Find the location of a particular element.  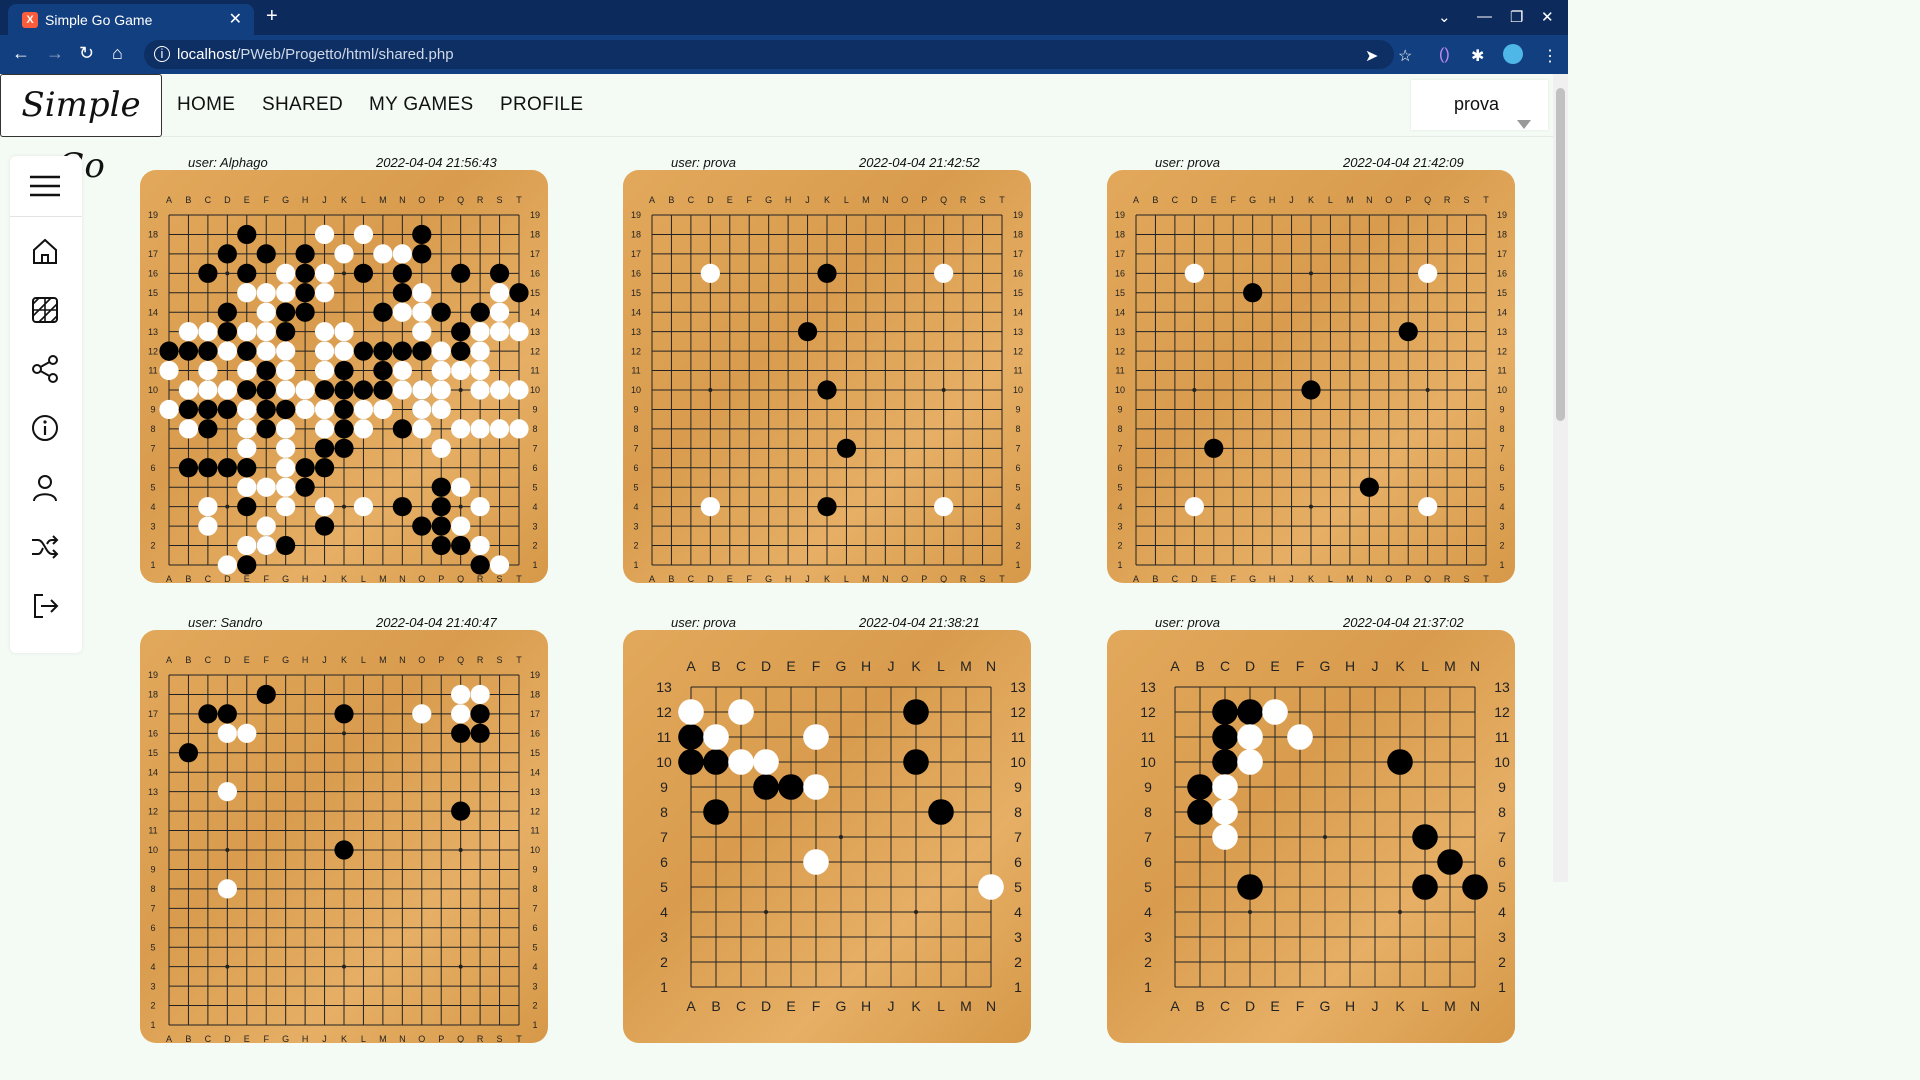

page-scrollbar is located at coordinates (1560, 478).